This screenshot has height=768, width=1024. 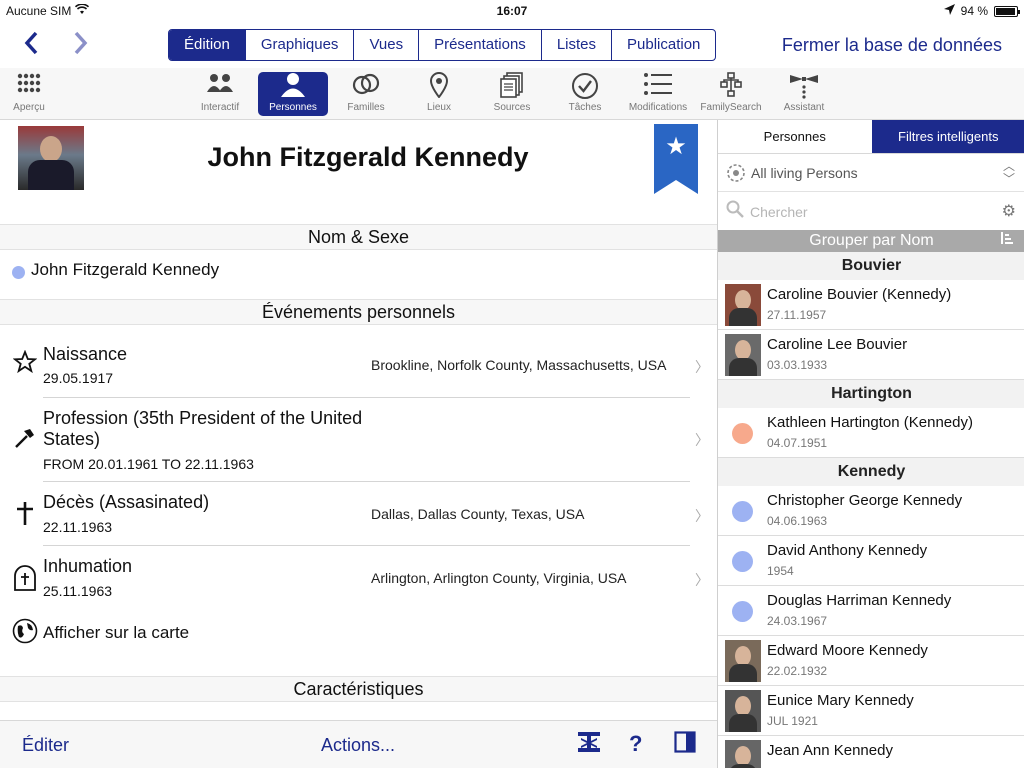 I want to click on toolbar-modifications: Modifications, so click(x=658, y=94).